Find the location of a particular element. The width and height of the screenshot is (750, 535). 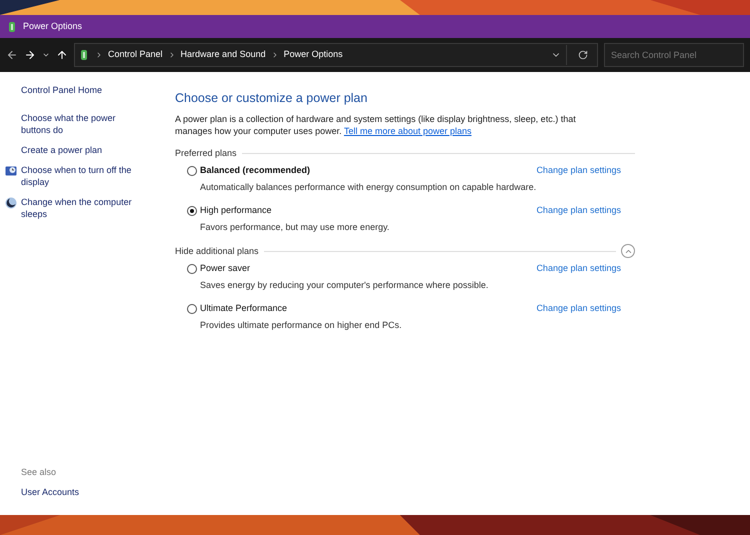

sidebar-link: Change when the computer sleeps is located at coordinates (83, 208).